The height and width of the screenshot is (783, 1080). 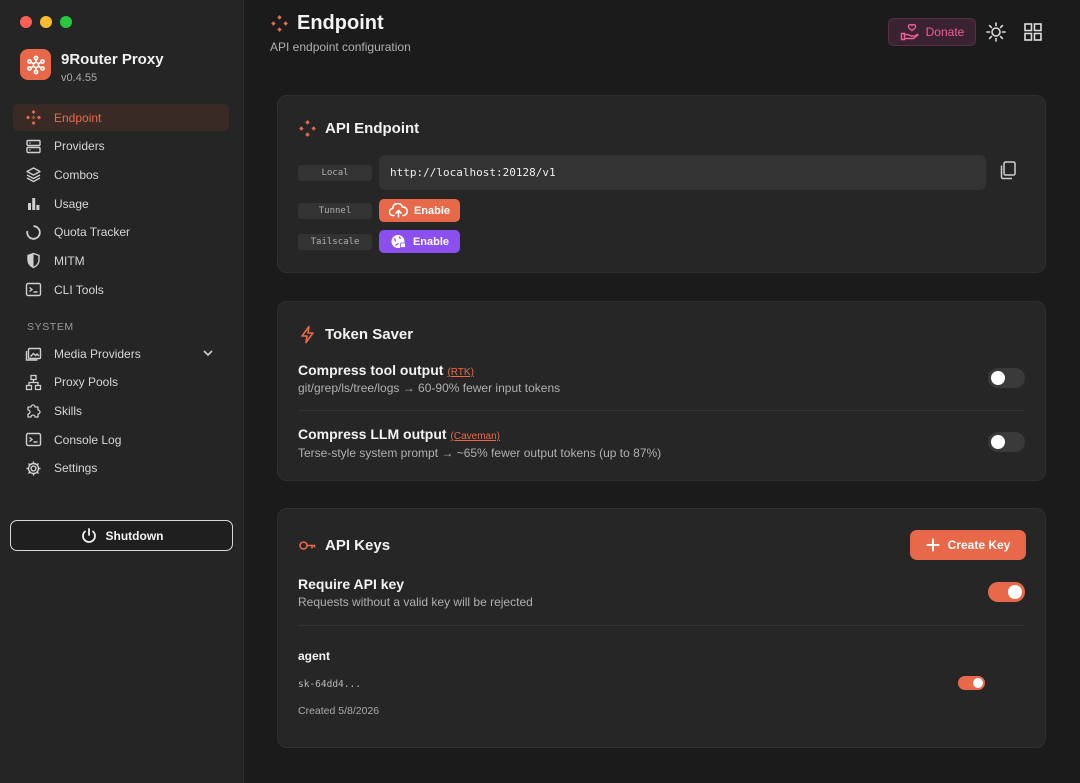 What do you see at coordinates (121, 174) in the screenshot?
I see `sidebar-item-combos: Combos` at bounding box center [121, 174].